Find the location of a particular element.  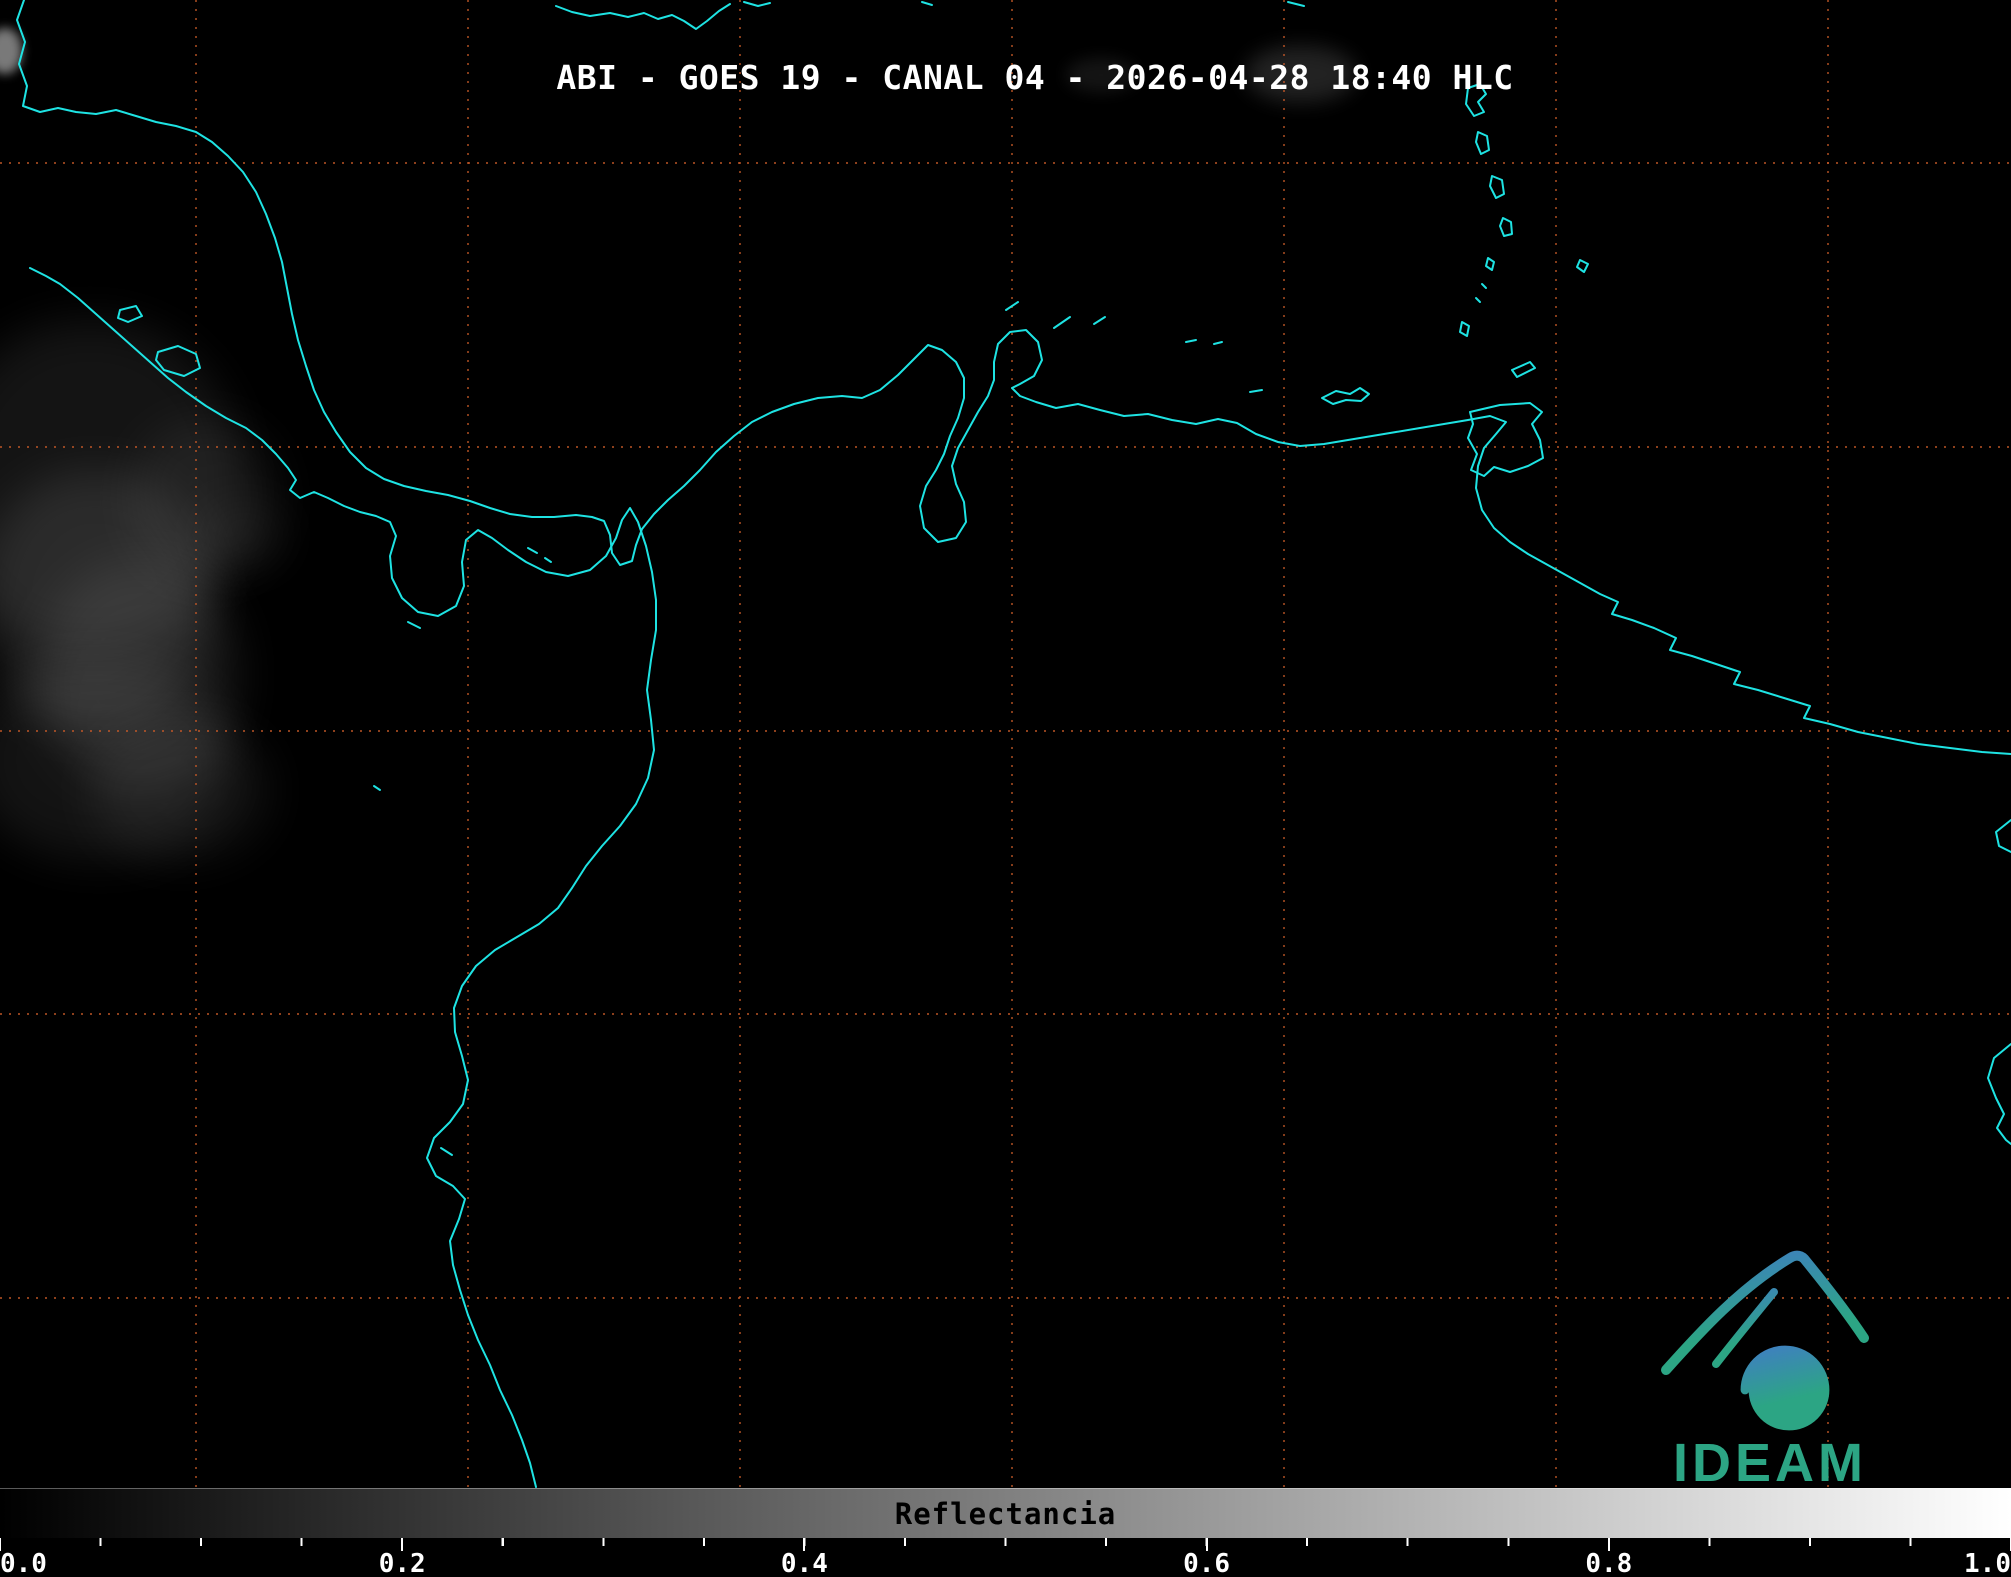

island-st-lucia is located at coordinates (1506, 227).